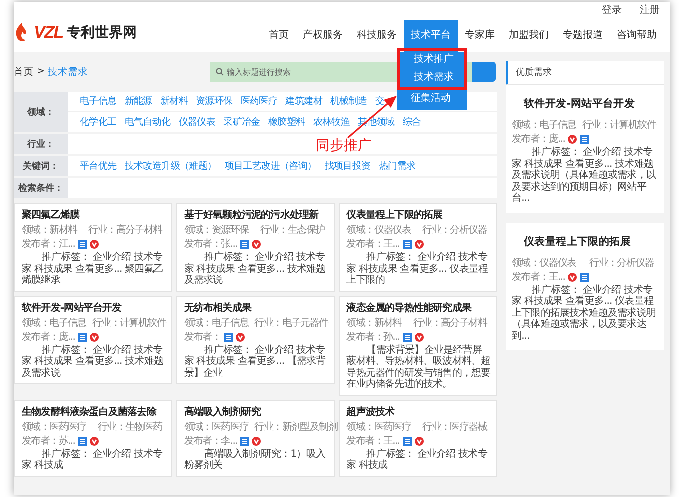 The height and width of the screenshot is (497, 686). Describe the element at coordinates (454, 427) in the screenshot. I see `industry-label: 行业：医疗器械` at that location.